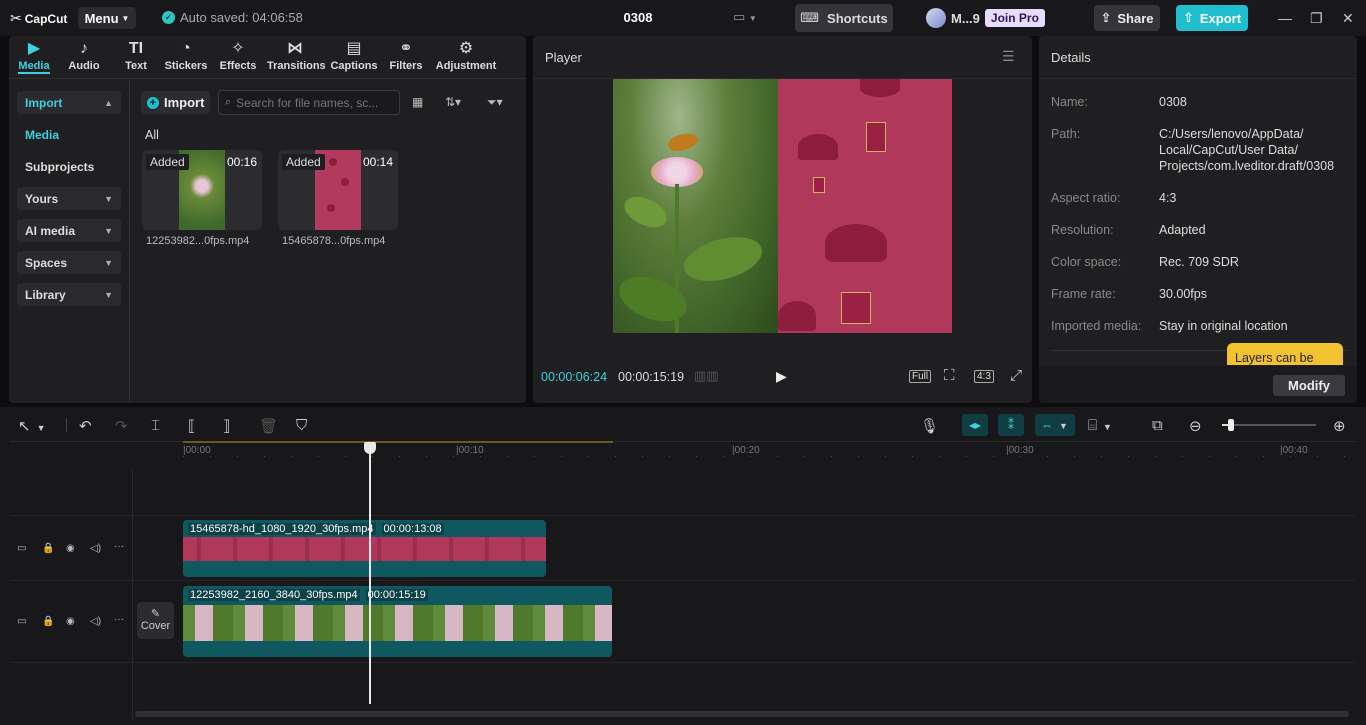  Describe the element at coordinates (1269, 425) in the screenshot. I see `zoom-slider` at that location.